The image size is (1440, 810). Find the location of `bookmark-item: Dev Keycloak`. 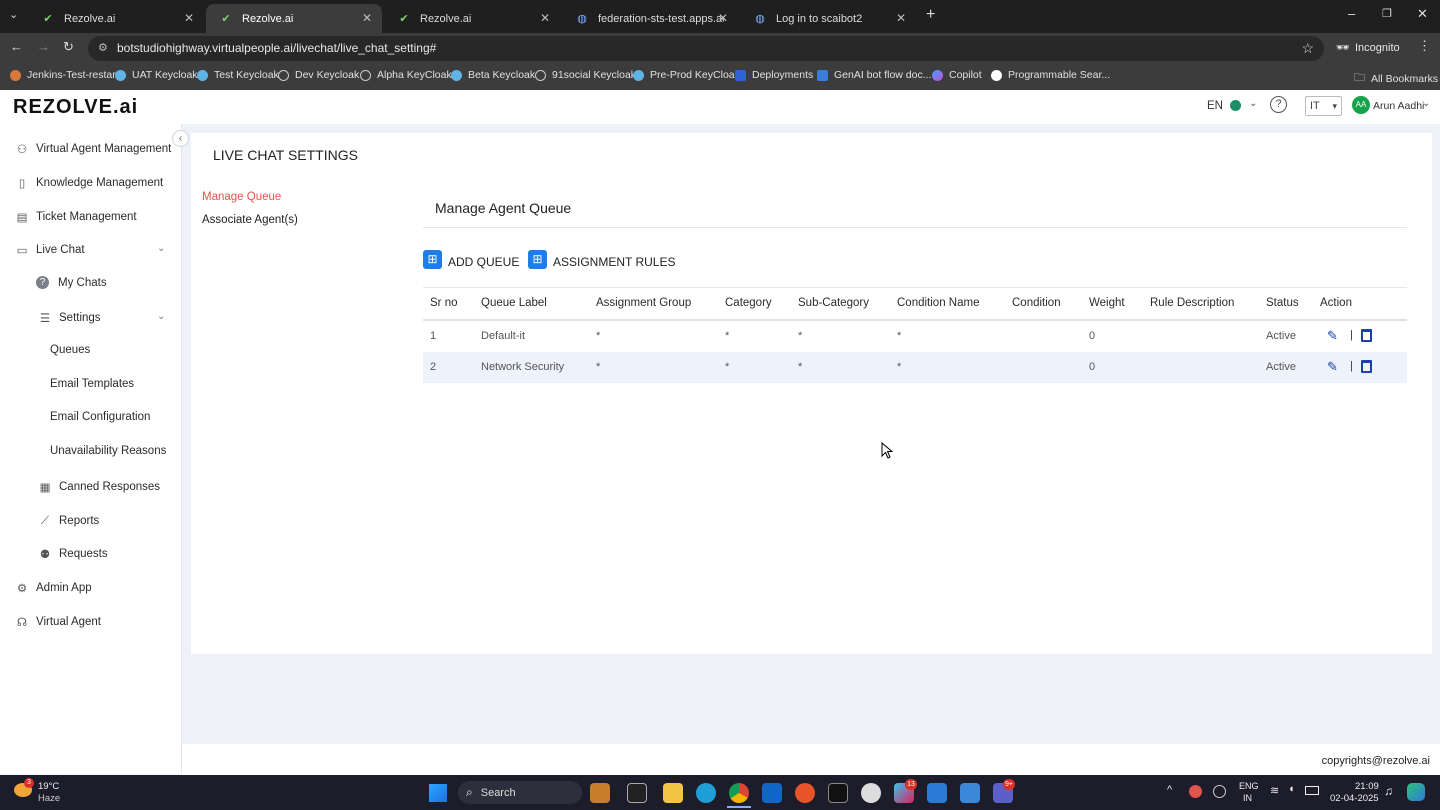

bookmark-item: Dev Keycloak is located at coordinates (318, 75).